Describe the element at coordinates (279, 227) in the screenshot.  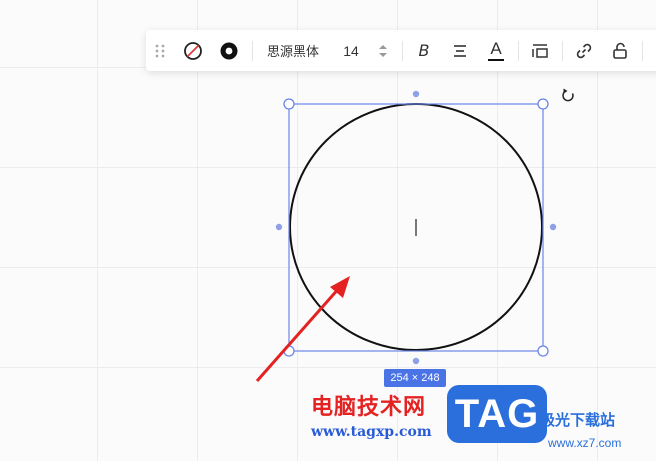
I see `connector-point-left` at that location.